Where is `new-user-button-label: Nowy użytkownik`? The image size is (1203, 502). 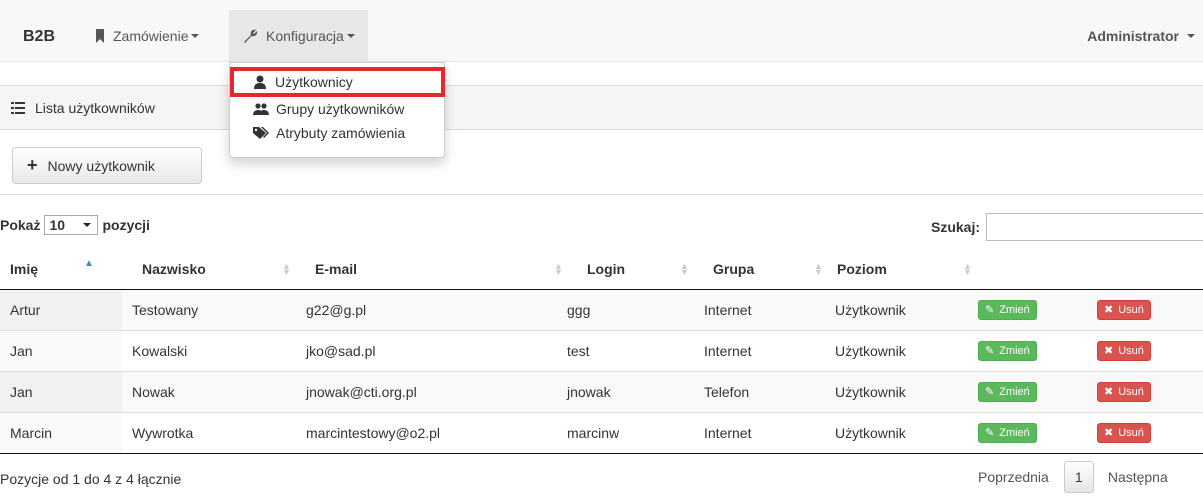
new-user-button-label: Nowy użytkownik is located at coordinates (101, 165).